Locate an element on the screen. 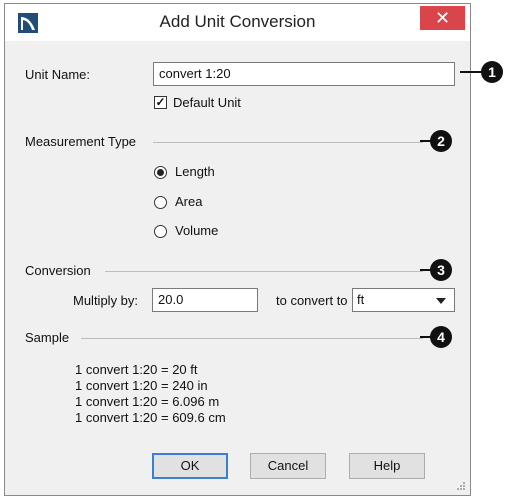  radio-volume is located at coordinates (160, 231).